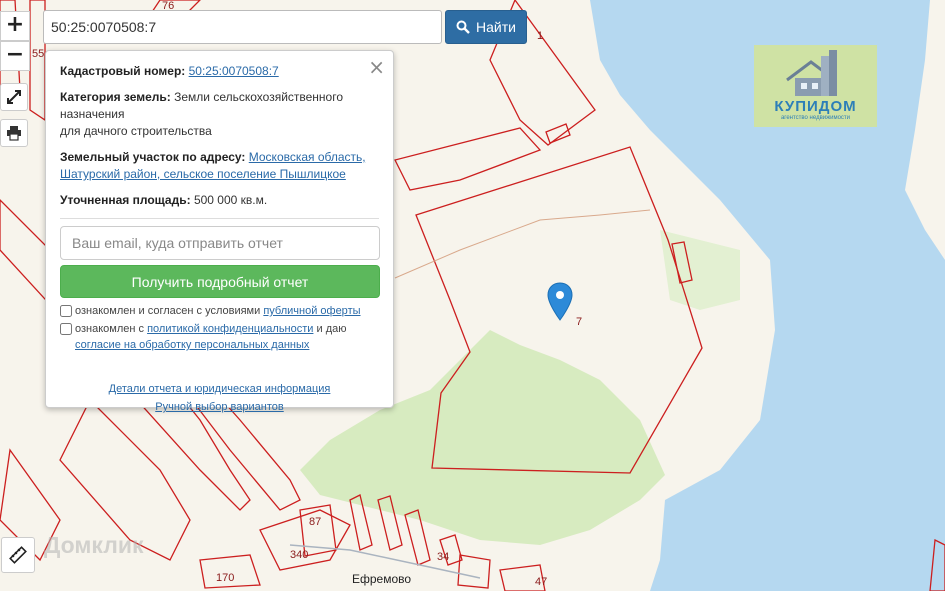 Image resolution: width=945 pixels, height=591 pixels. Describe the element at coordinates (242, 27) in the screenshot. I see `cadastral-search-input` at that location.